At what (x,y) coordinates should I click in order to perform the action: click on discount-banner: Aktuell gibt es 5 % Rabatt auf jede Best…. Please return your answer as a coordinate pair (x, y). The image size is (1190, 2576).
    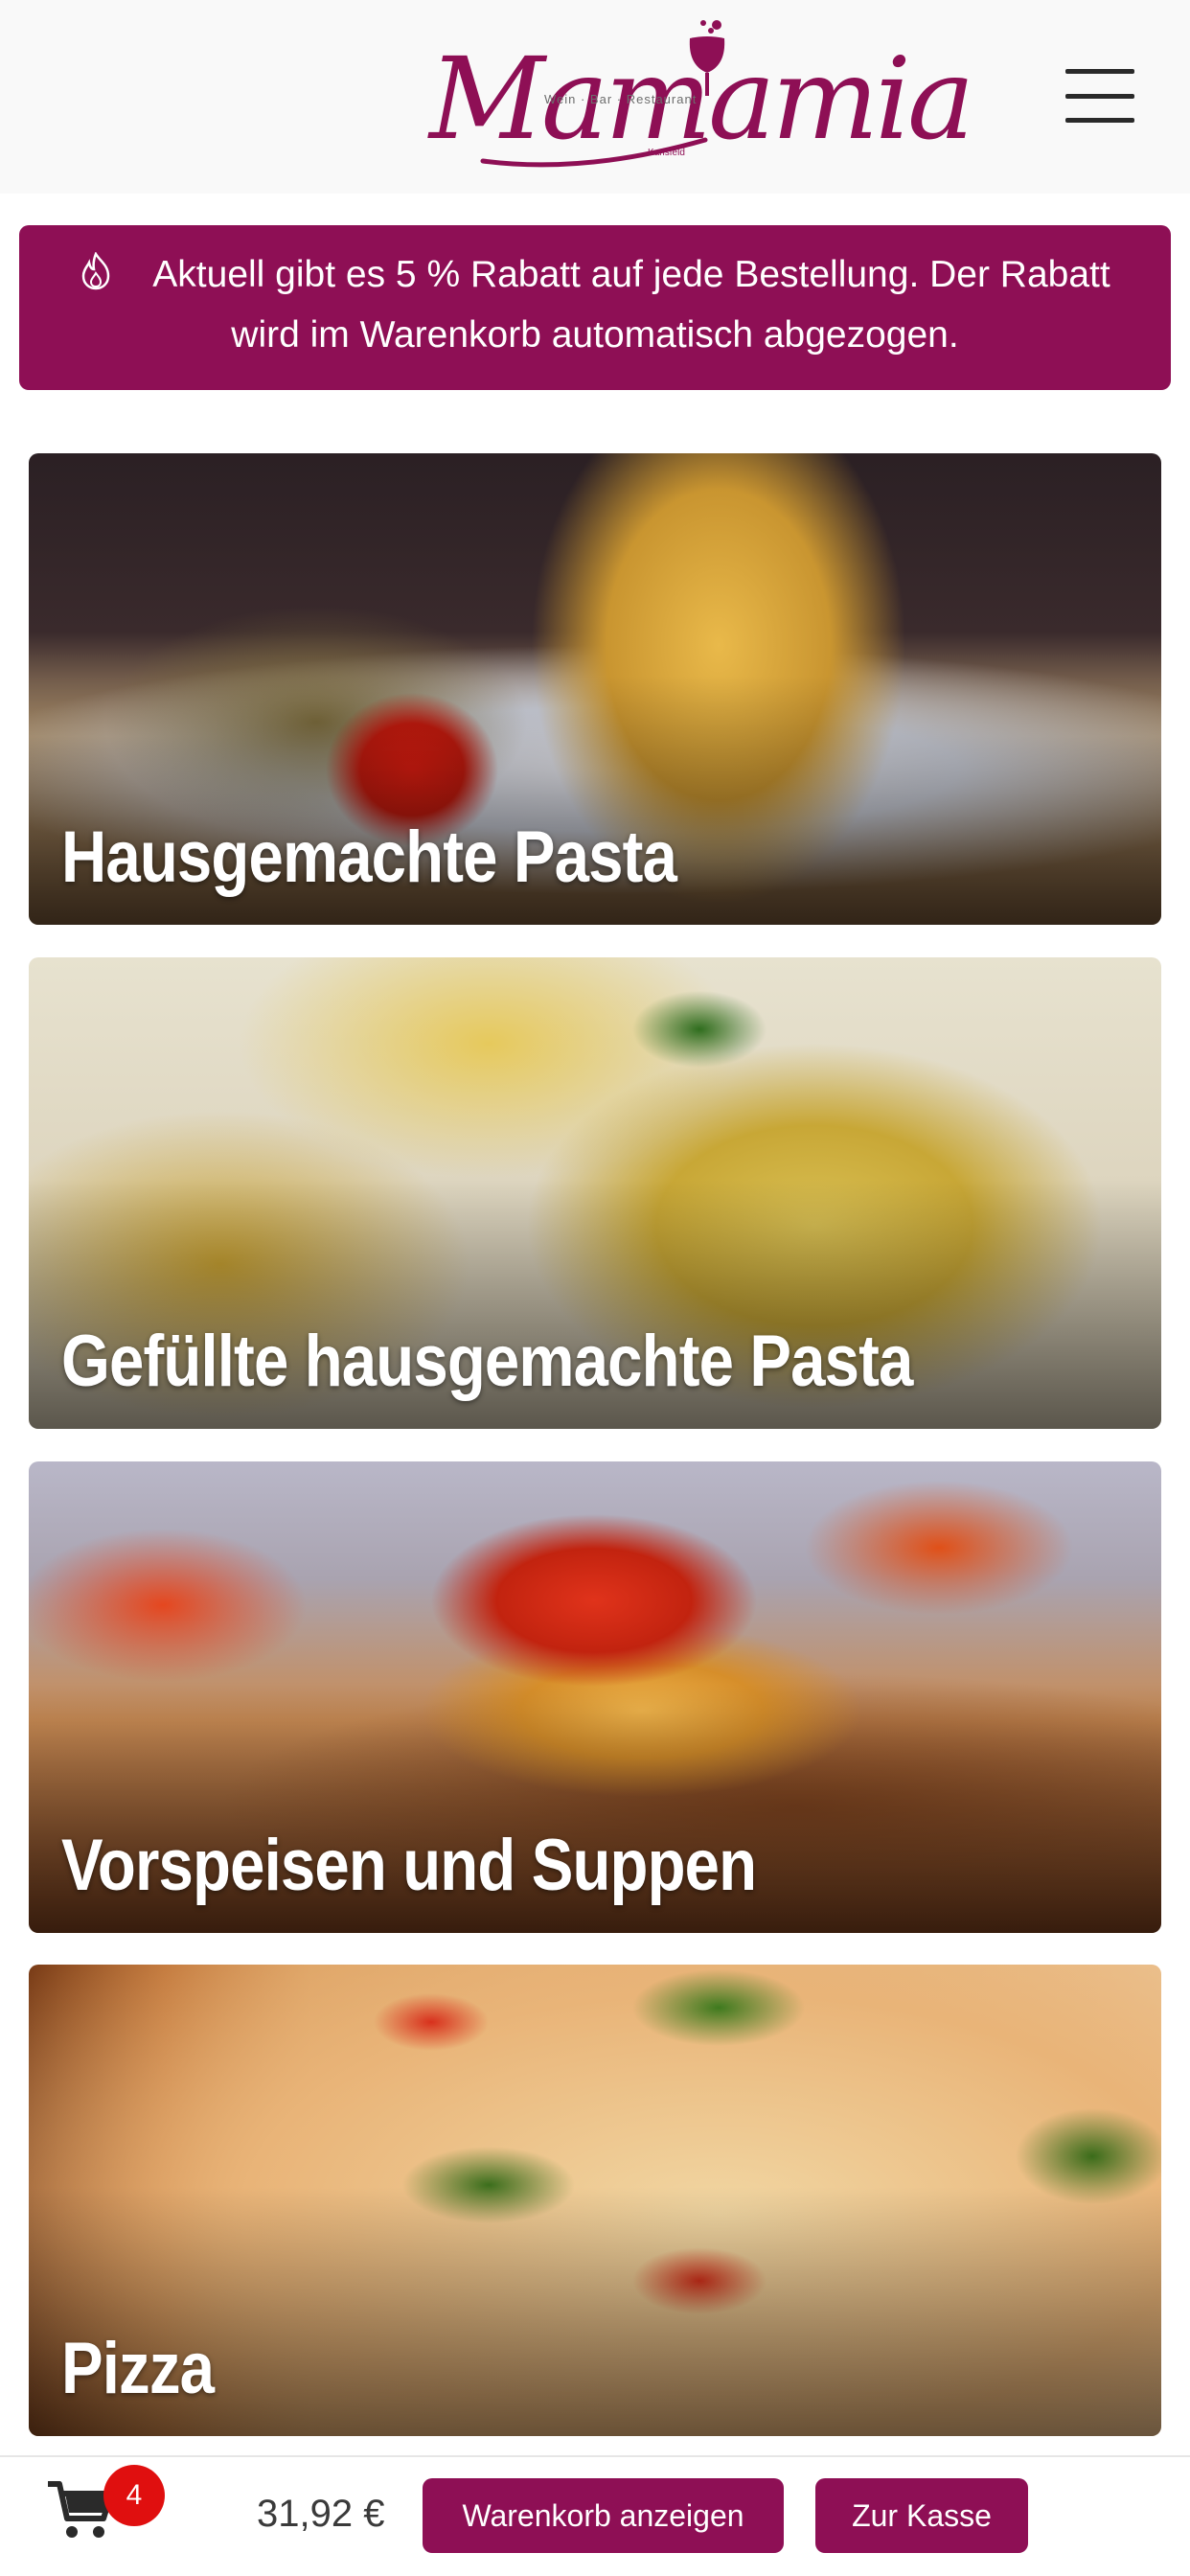
    Looking at the image, I should click on (595, 307).